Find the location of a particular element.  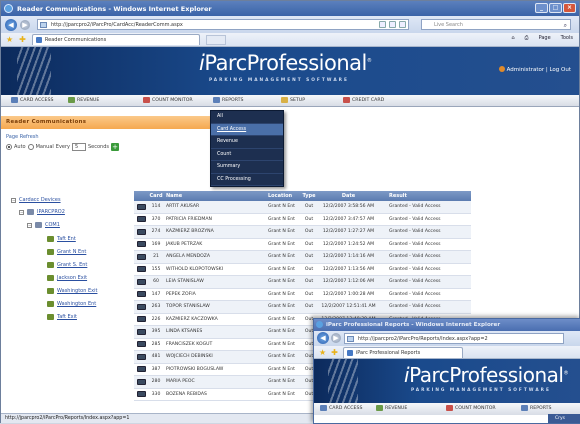

page-menu: Page is located at coordinates (545, 38).